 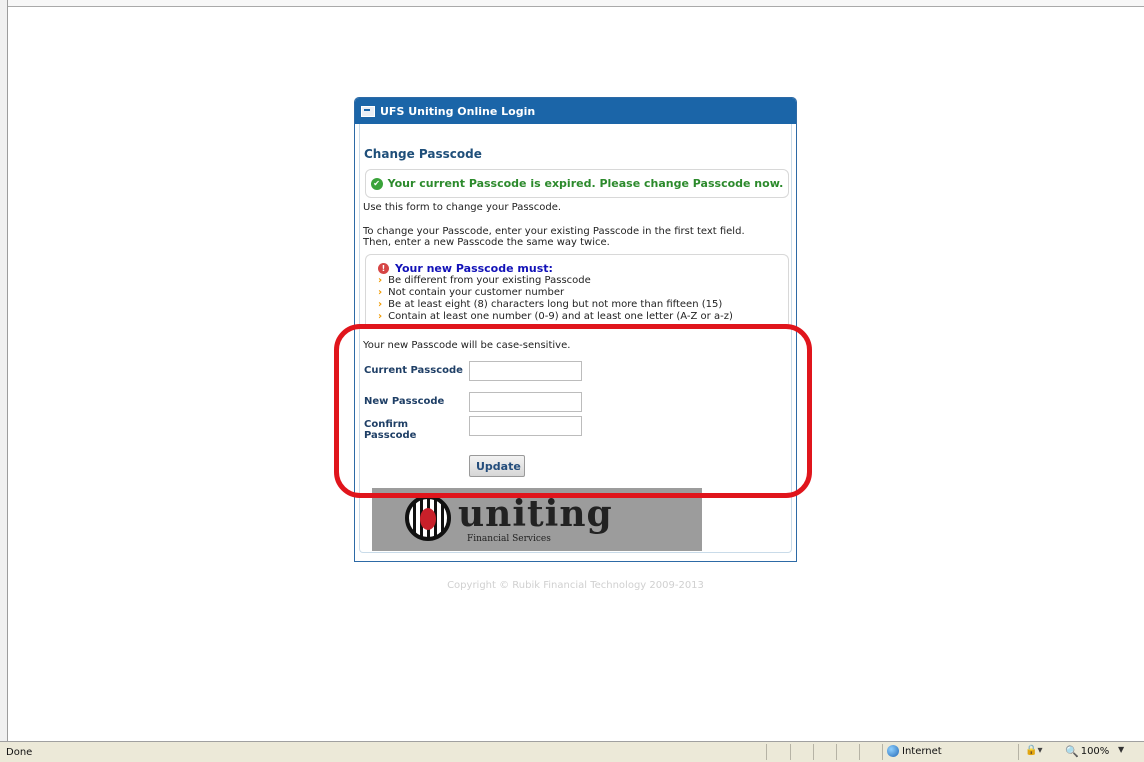 What do you see at coordinates (575, 111) in the screenshot?
I see `panel-header: UFS Uniting Online Login` at bounding box center [575, 111].